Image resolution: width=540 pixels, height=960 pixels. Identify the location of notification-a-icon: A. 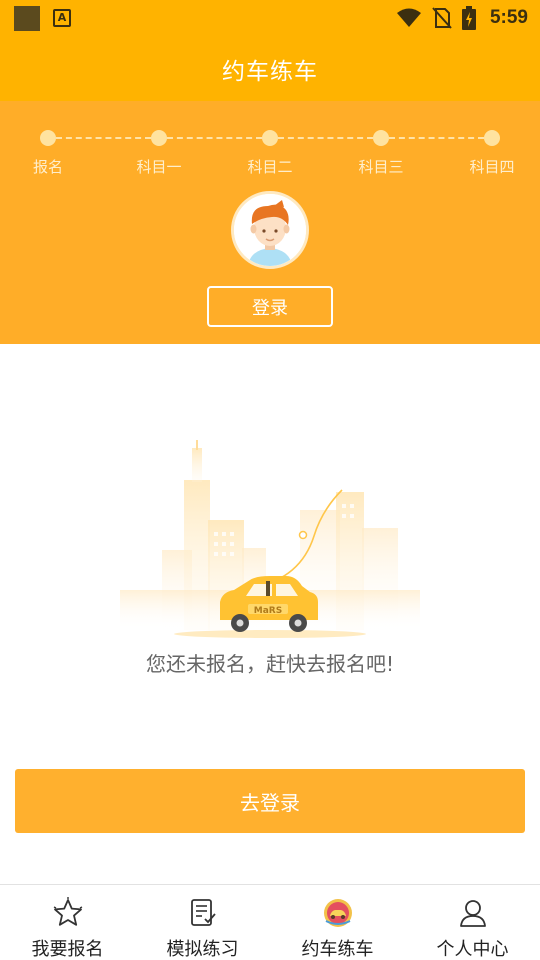
(62, 18).